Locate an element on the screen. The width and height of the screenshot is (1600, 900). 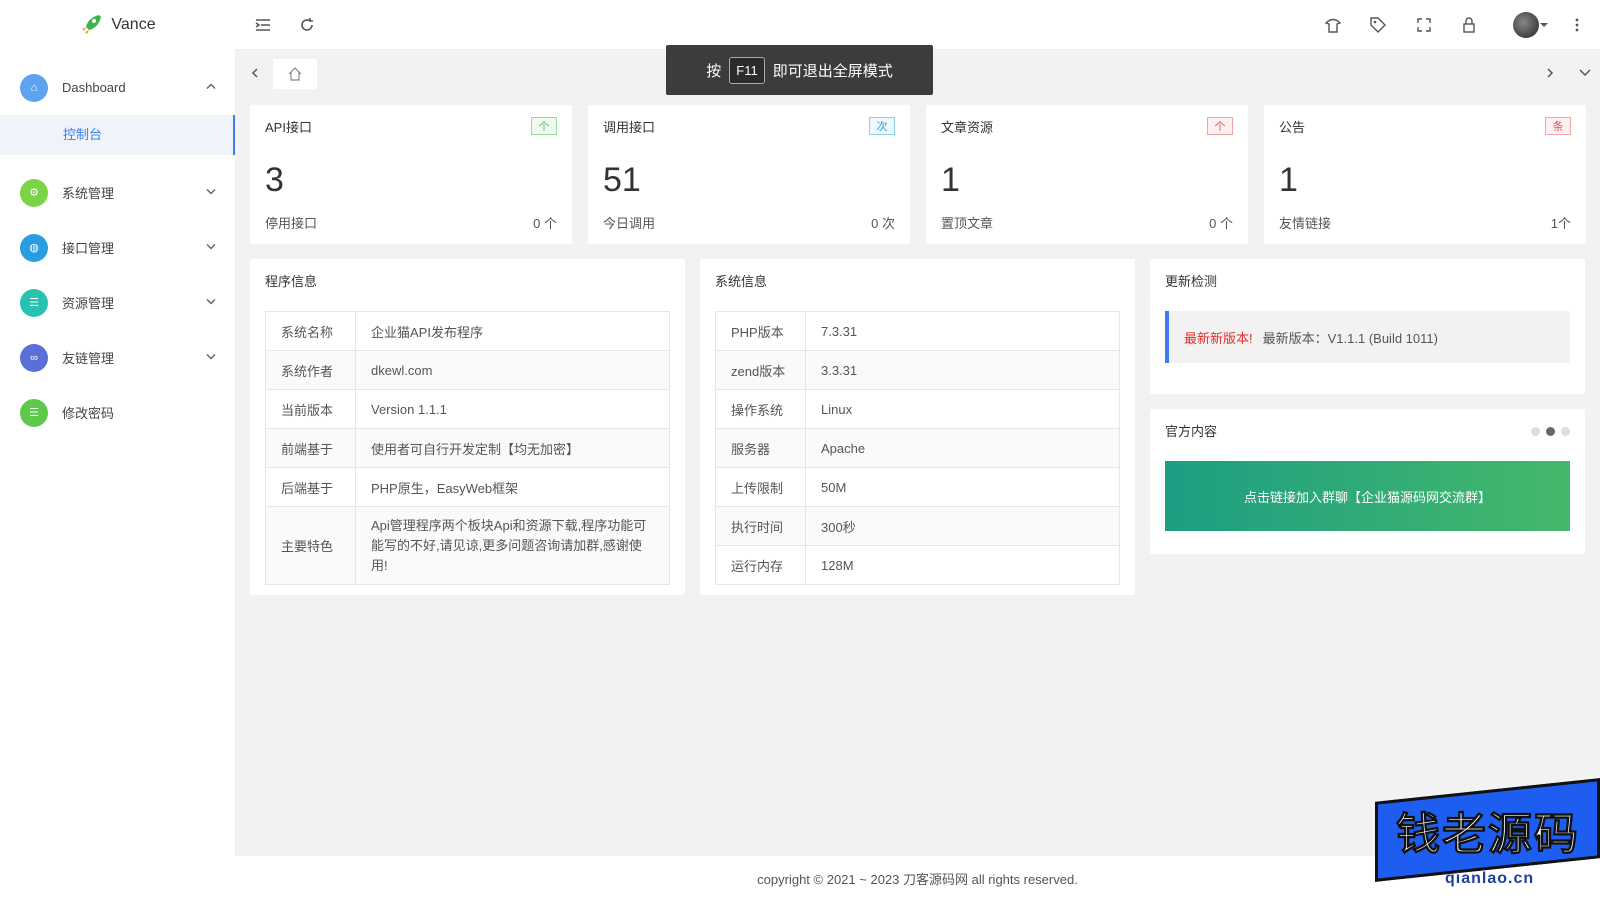
panel-title: 程序信息 is located at coordinates (291, 281).